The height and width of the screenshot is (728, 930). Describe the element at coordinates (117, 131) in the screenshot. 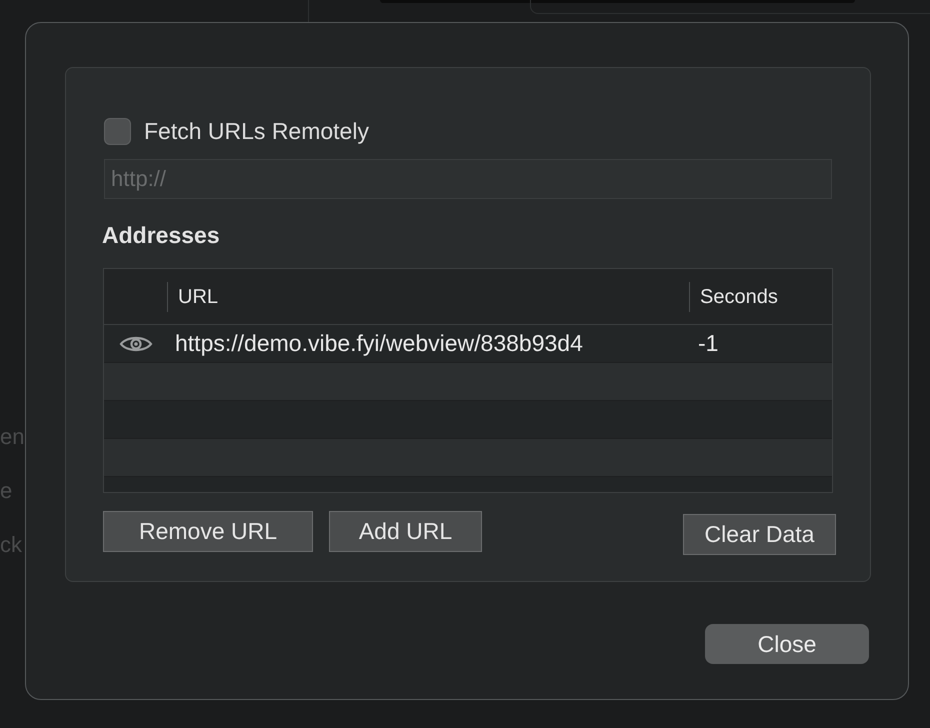

I see `checkbox` at that location.